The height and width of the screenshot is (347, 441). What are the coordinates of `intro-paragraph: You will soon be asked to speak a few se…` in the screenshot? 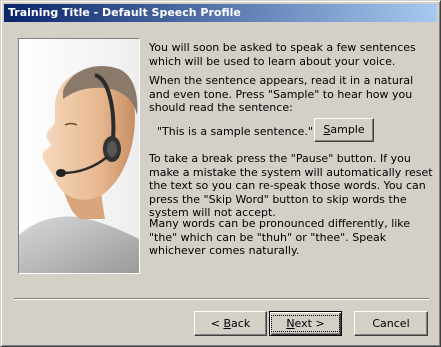 It's located at (282, 54).